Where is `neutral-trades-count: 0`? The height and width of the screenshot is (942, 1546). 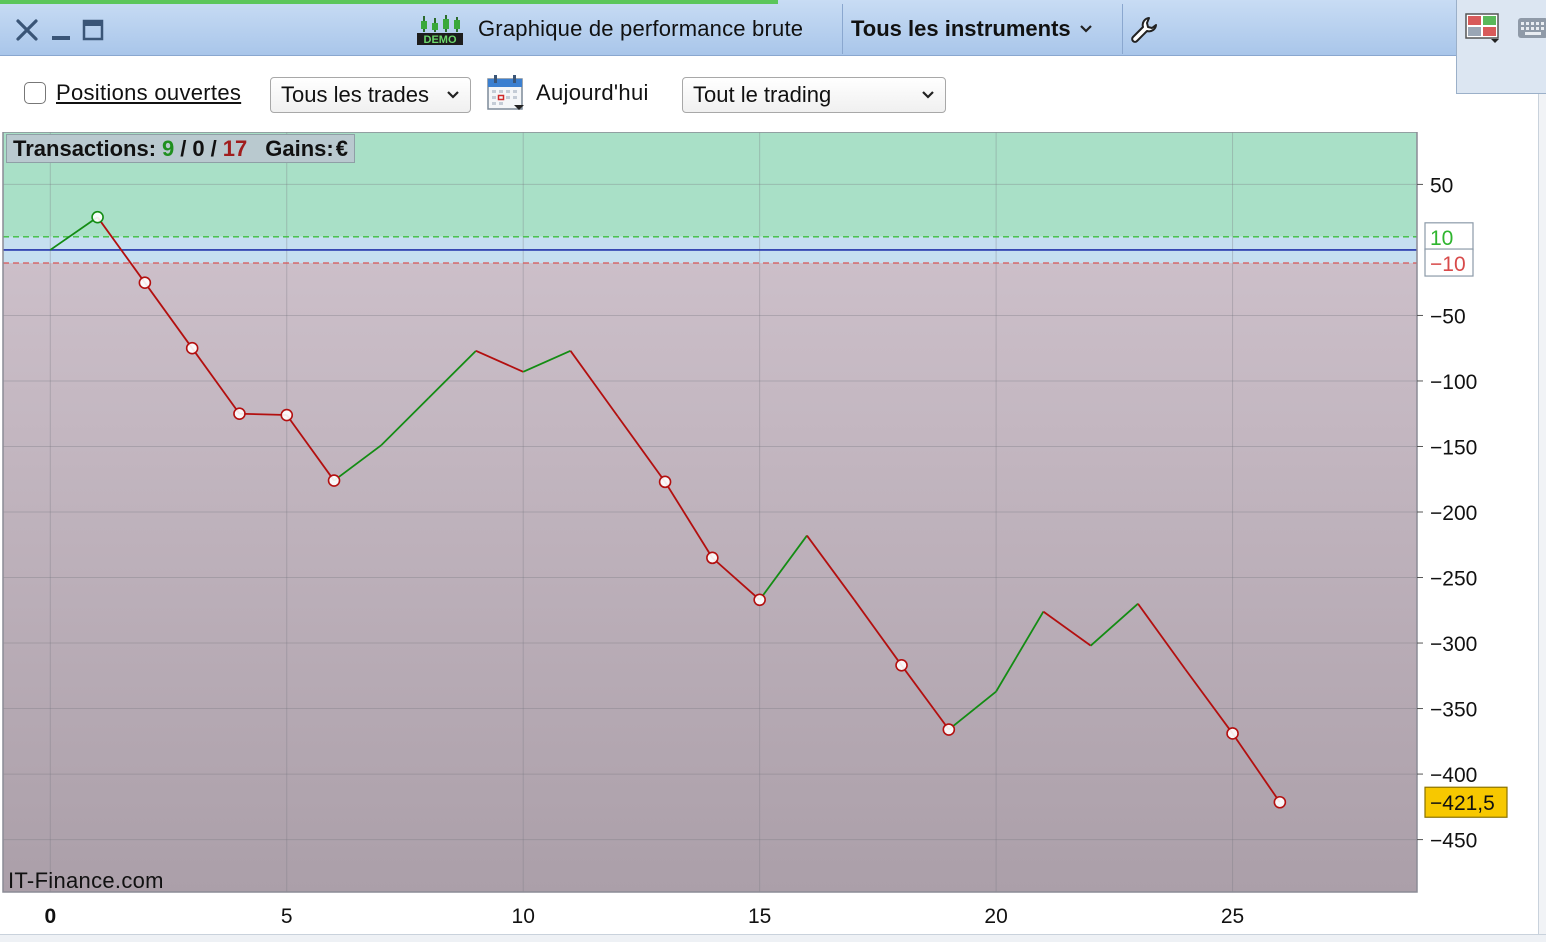
neutral-trades-count: 0 is located at coordinates (198, 148).